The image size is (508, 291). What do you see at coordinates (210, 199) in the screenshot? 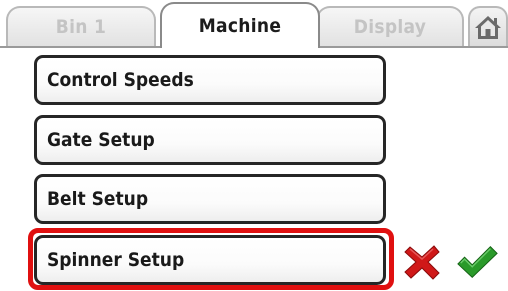
I see `belt-setup-button: Belt Setup` at bounding box center [210, 199].